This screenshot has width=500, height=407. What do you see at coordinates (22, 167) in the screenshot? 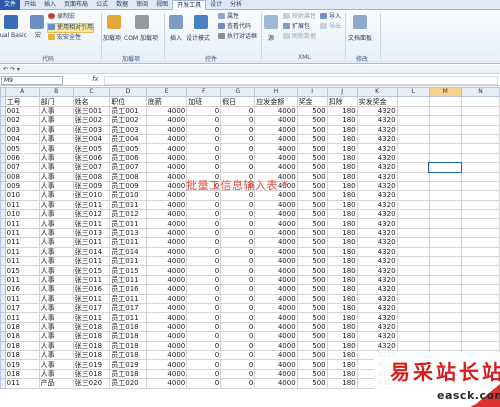
I see `data-cell: 007` at bounding box center [22, 167].